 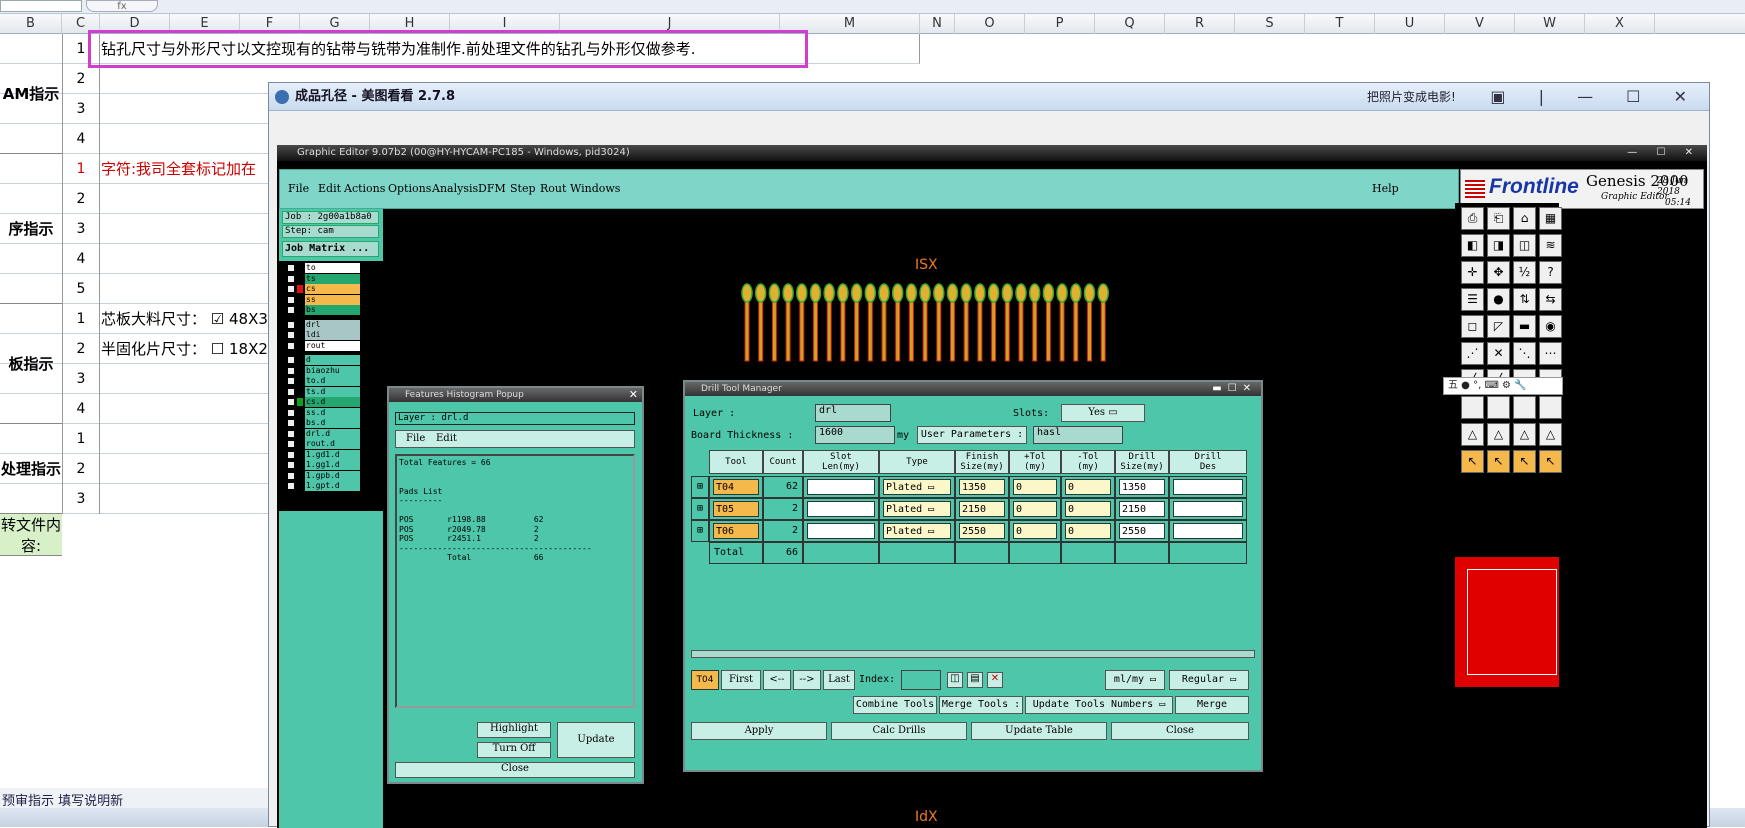 What do you see at coordinates (1035, 531) in the screenshot?
I see `plus-tol-field: 0` at bounding box center [1035, 531].